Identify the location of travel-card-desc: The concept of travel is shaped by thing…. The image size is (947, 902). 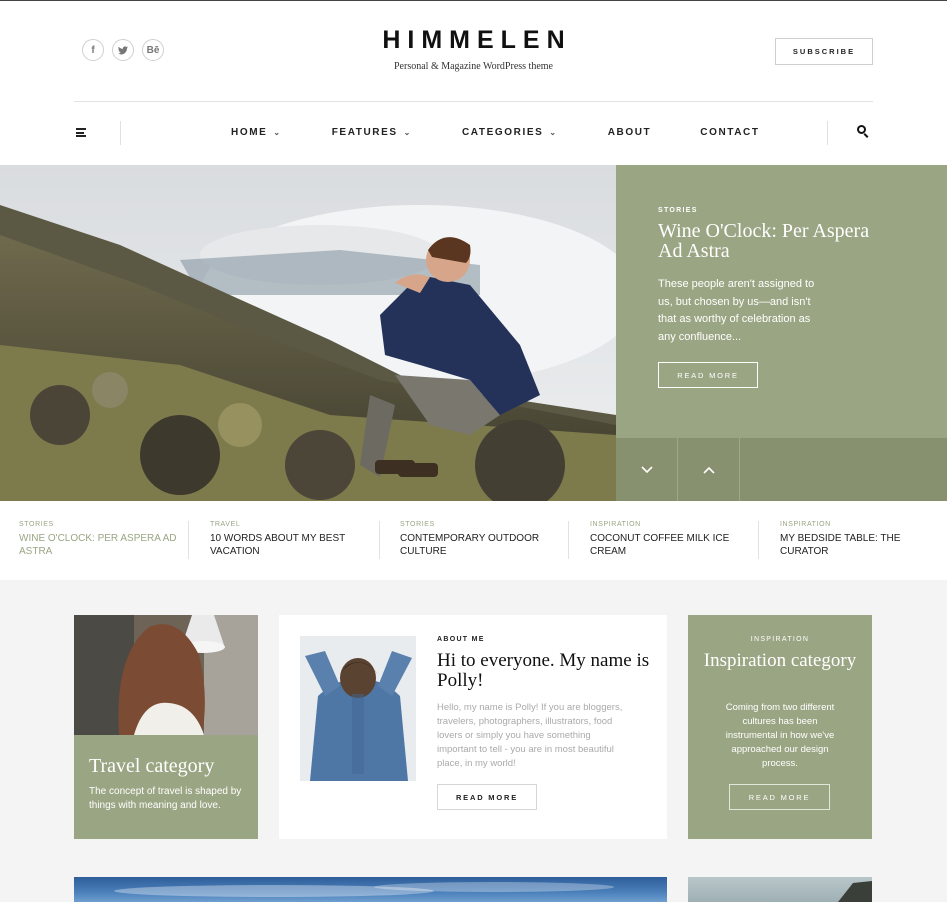
(165, 798).